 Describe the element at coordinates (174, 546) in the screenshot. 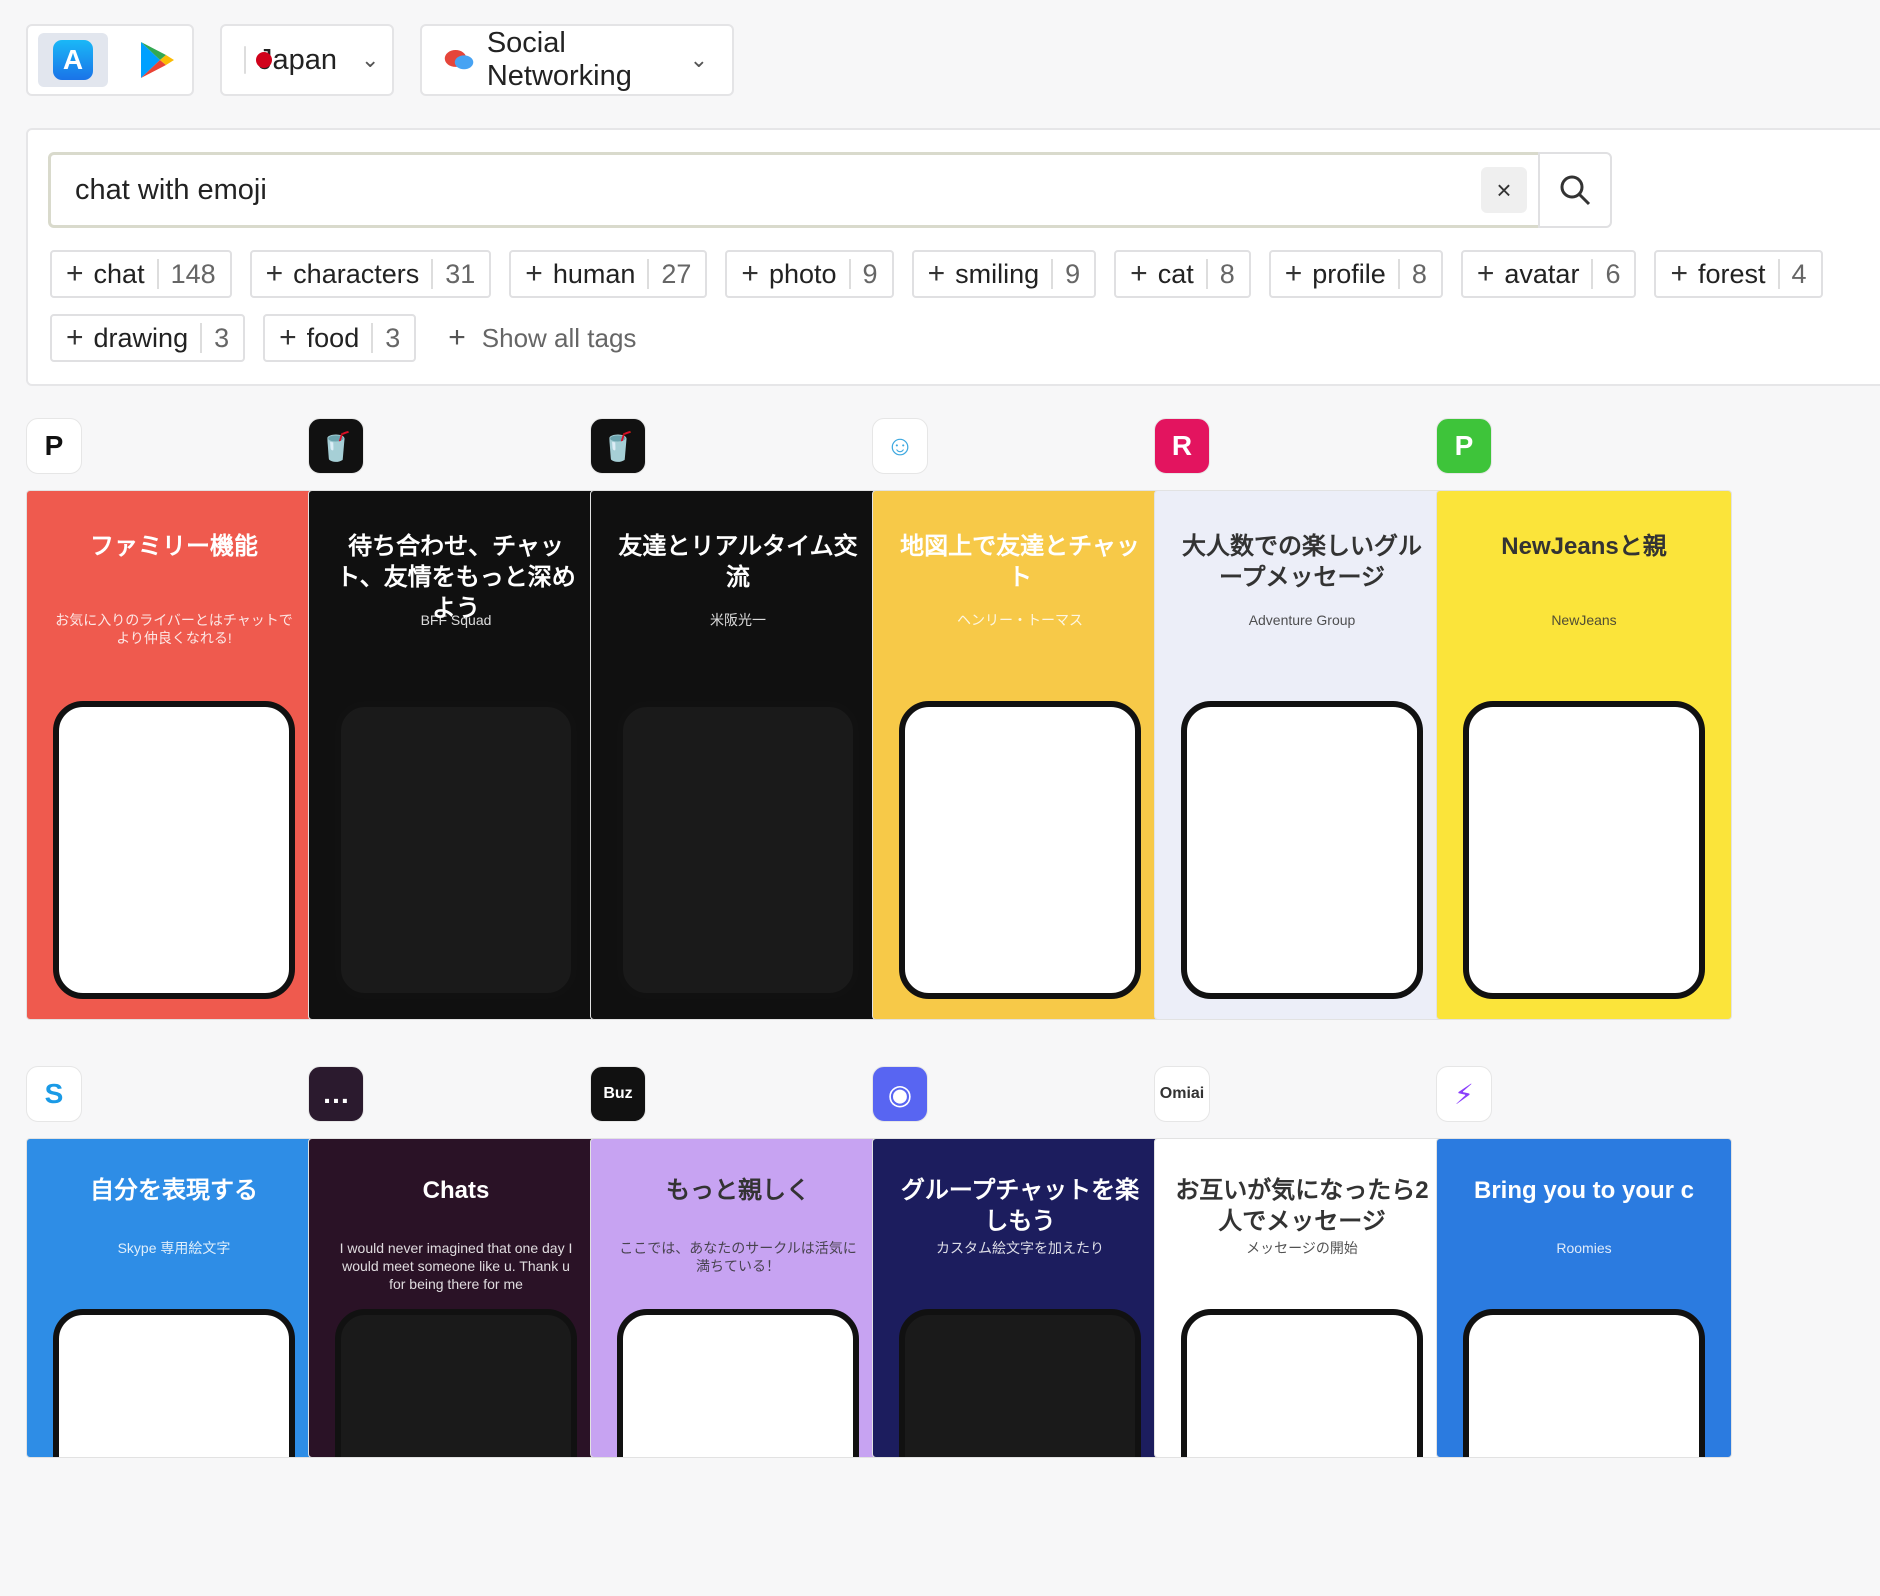

I see `screenshot-title: ファミリー機能` at that location.